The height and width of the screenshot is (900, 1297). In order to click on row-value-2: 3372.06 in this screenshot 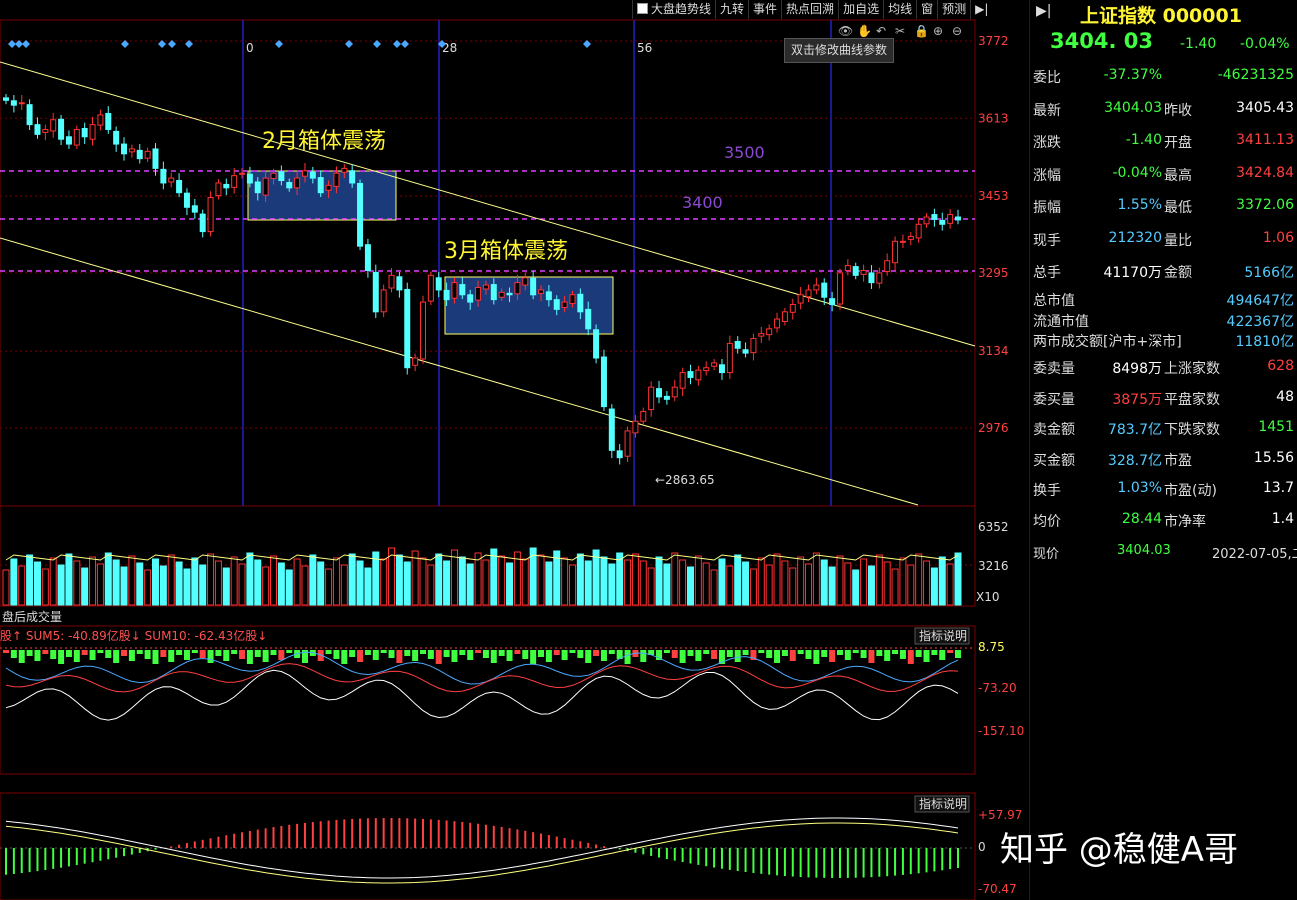, I will do `click(1265, 205)`.